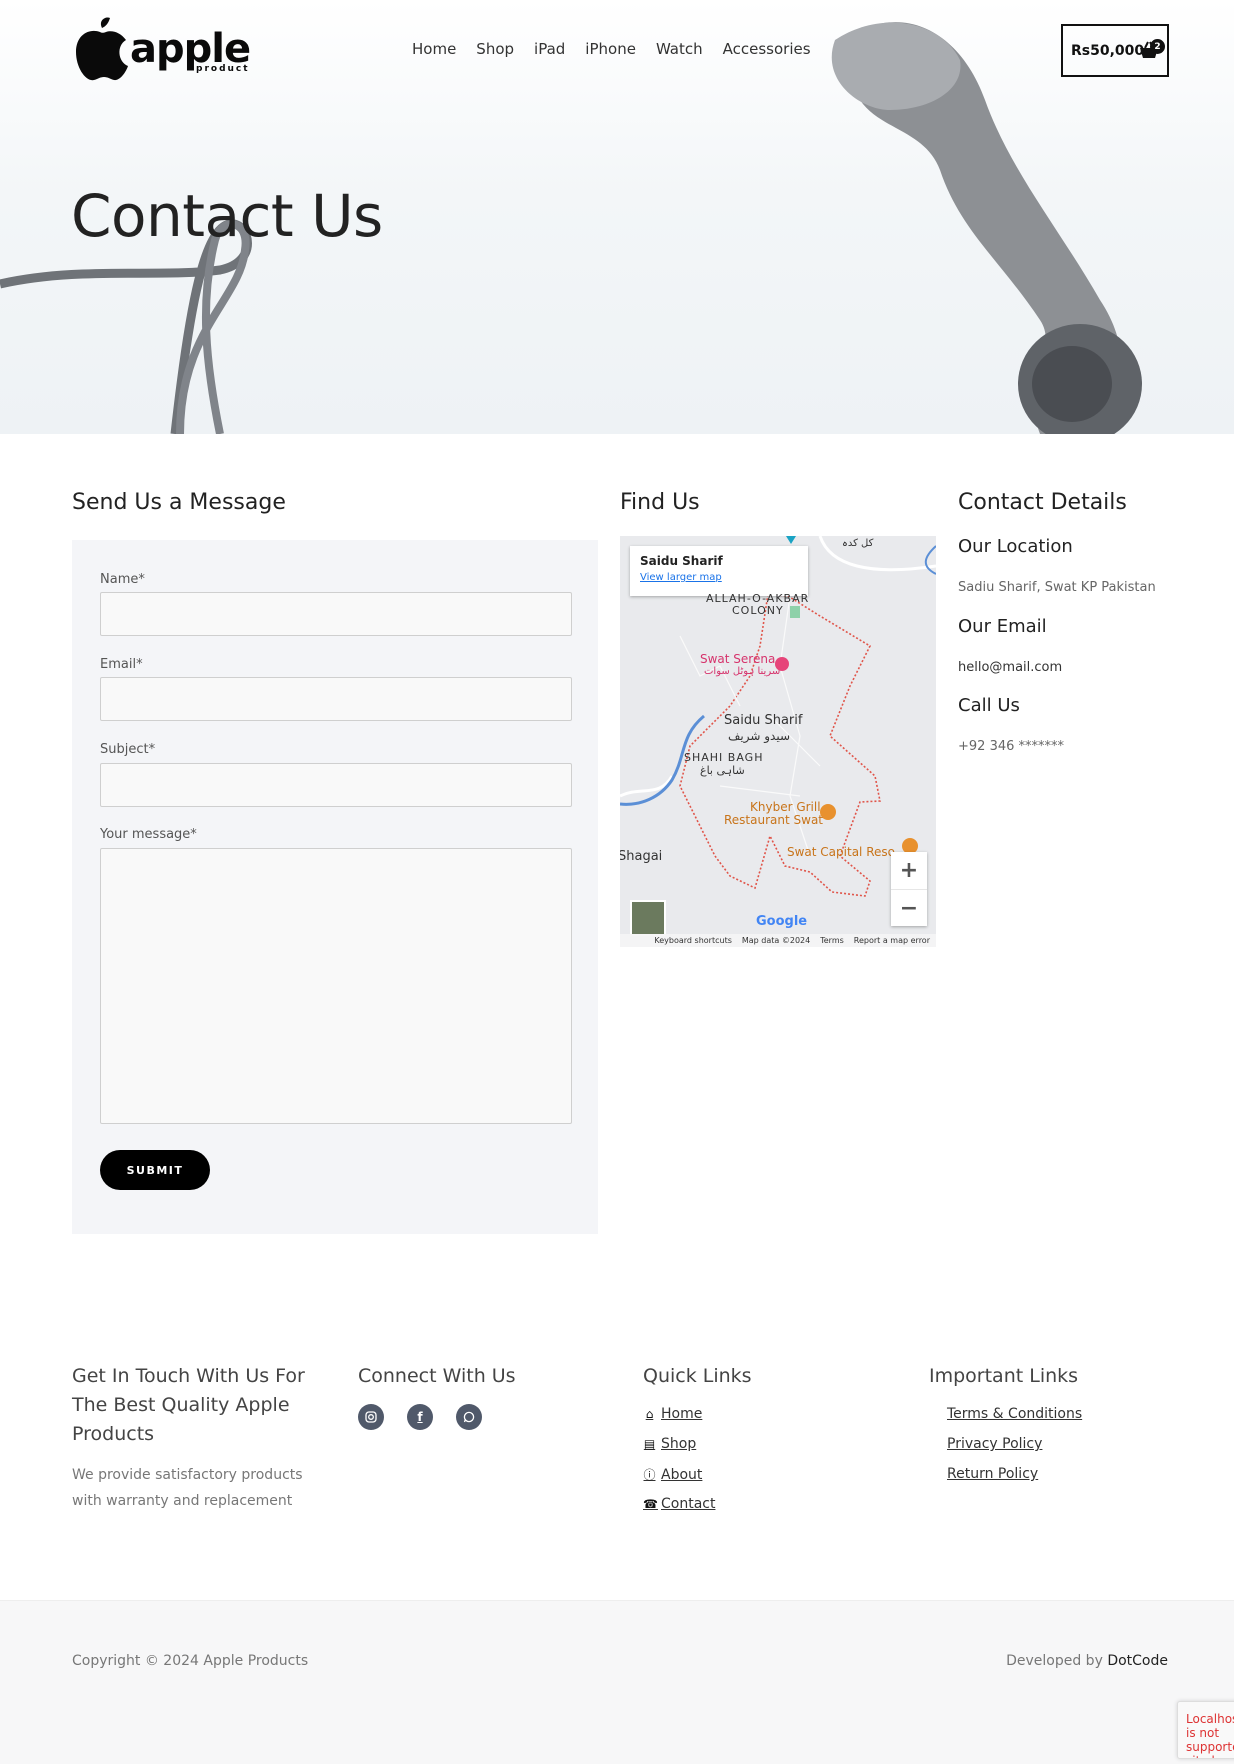 Image resolution: width=1234 pixels, height=1764 pixels. I want to click on cart-button: Rs50,000 2, so click(1115, 50).